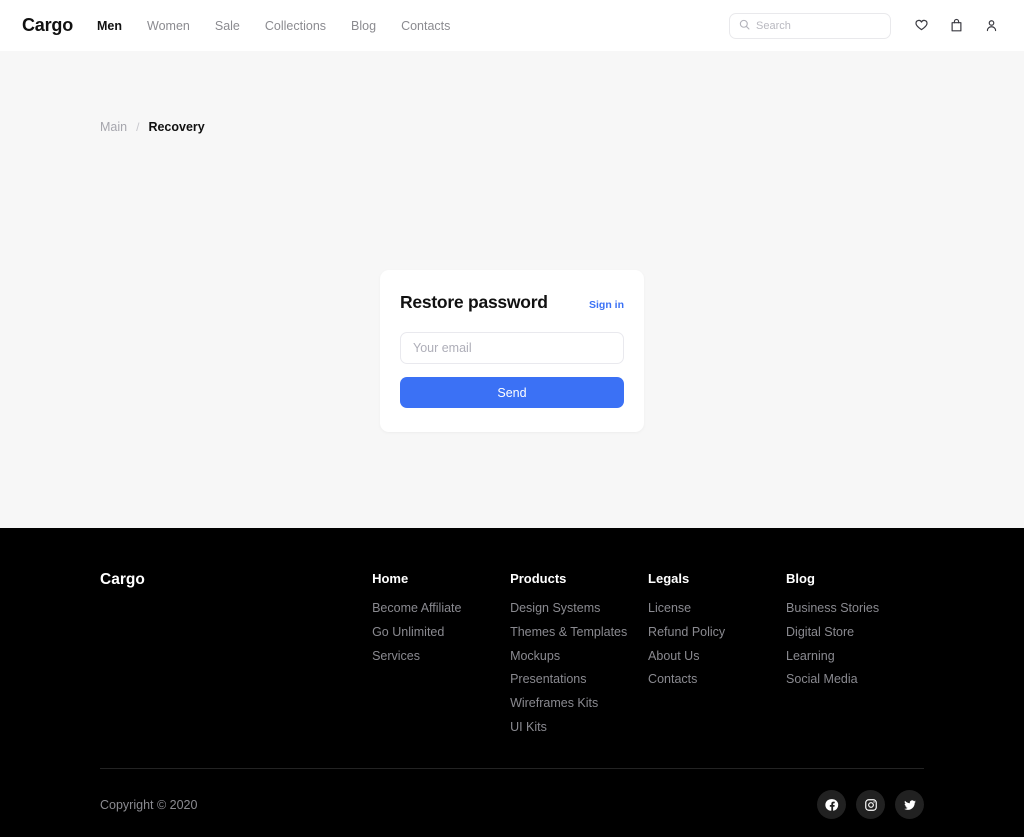 The width and height of the screenshot is (1024, 837). Describe the element at coordinates (717, 608) in the screenshot. I see `footer-link: License` at that location.